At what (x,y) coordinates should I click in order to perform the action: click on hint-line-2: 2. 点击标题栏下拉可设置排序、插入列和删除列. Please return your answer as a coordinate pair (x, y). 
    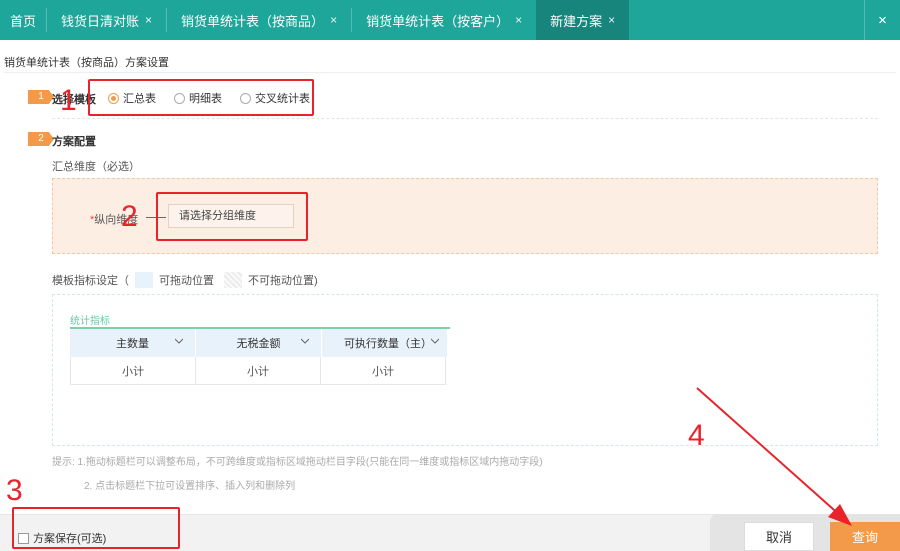
    Looking at the image, I should click on (190, 486).